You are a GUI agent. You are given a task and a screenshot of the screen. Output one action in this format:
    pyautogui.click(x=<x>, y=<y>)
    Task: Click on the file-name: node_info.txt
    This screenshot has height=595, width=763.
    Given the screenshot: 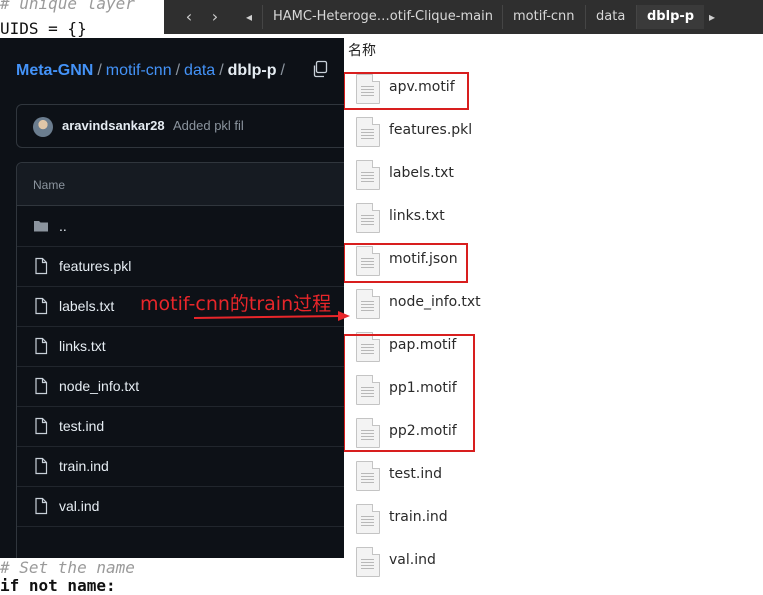 What is the action you would take?
    pyautogui.click(x=435, y=302)
    